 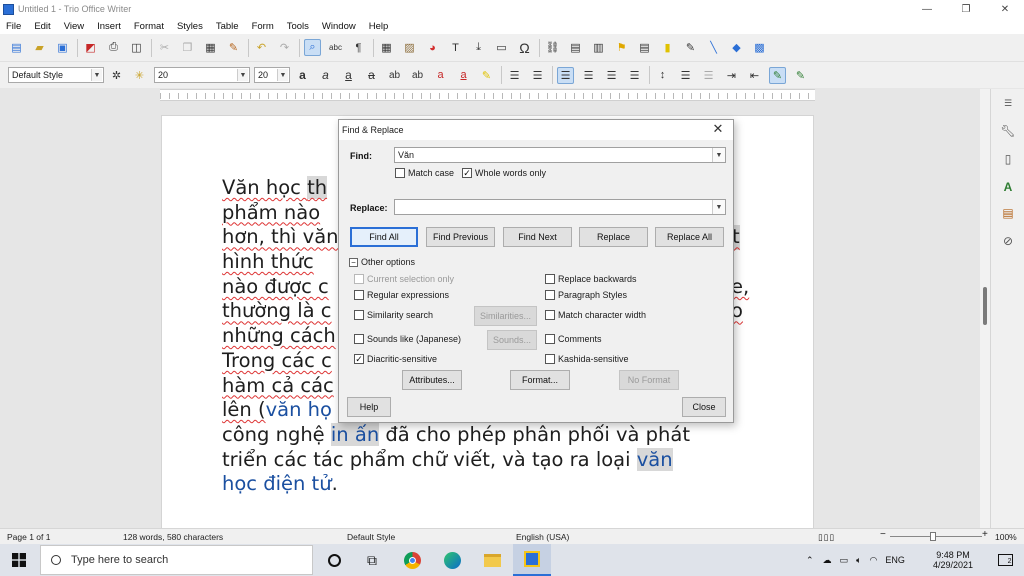 What do you see at coordinates (598, 47) in the screenshot?
I see `endnote-icon: ▥` at bounding box center [598, 47].